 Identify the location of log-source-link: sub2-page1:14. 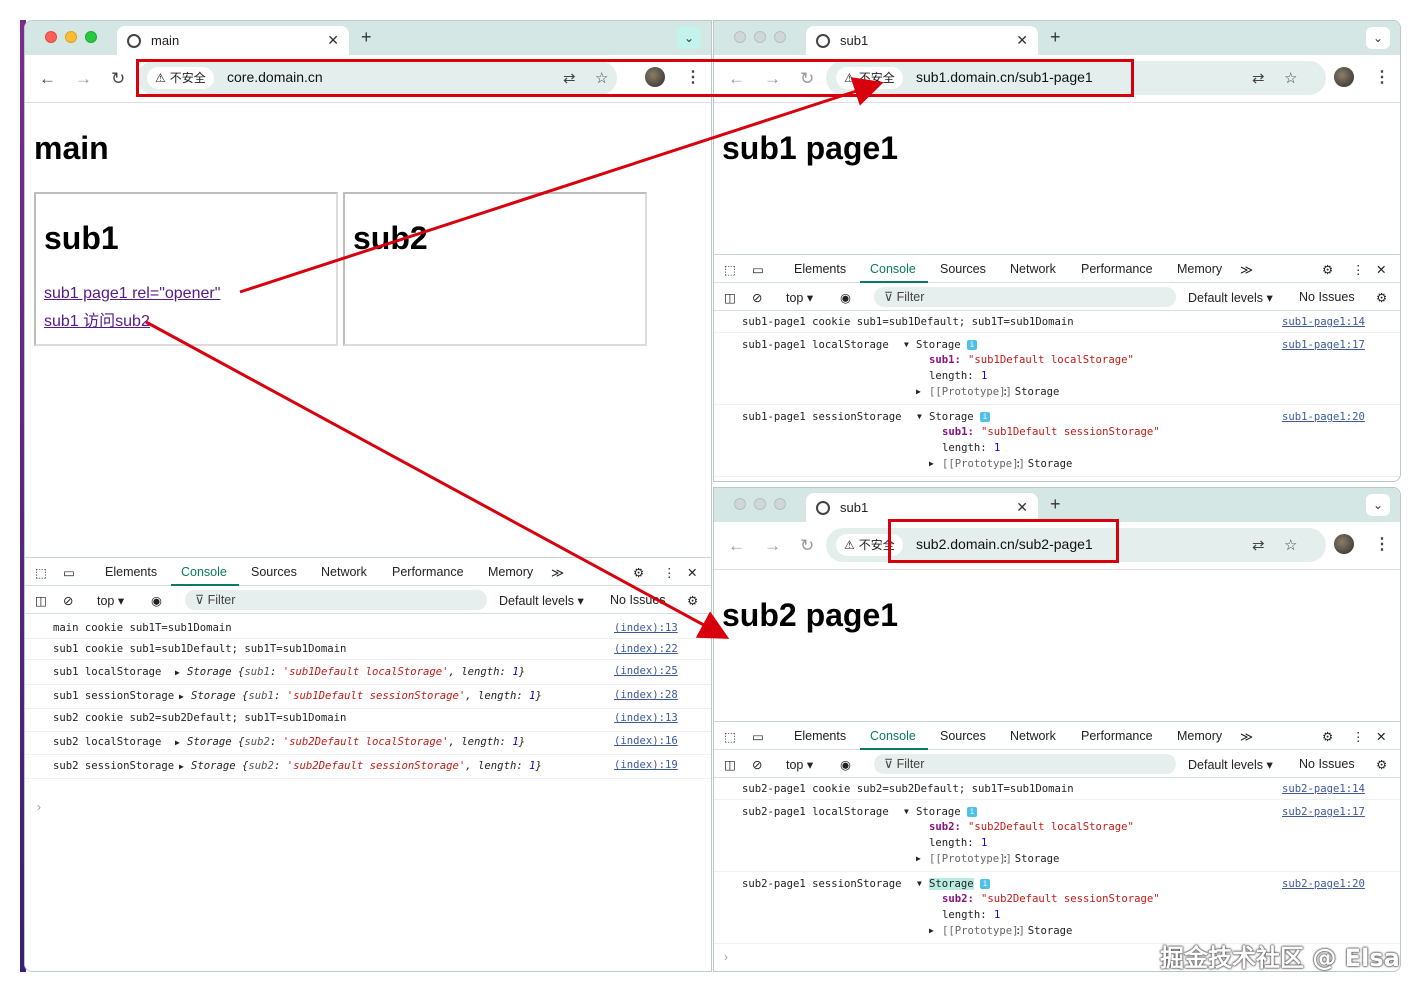
(1323, 789).